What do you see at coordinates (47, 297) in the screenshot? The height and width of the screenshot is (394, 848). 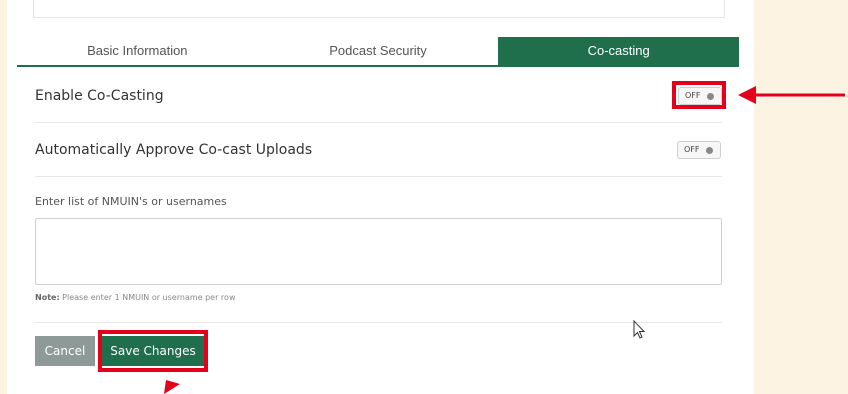 I see `note-label: Note:` at bounding box center [47, 297].